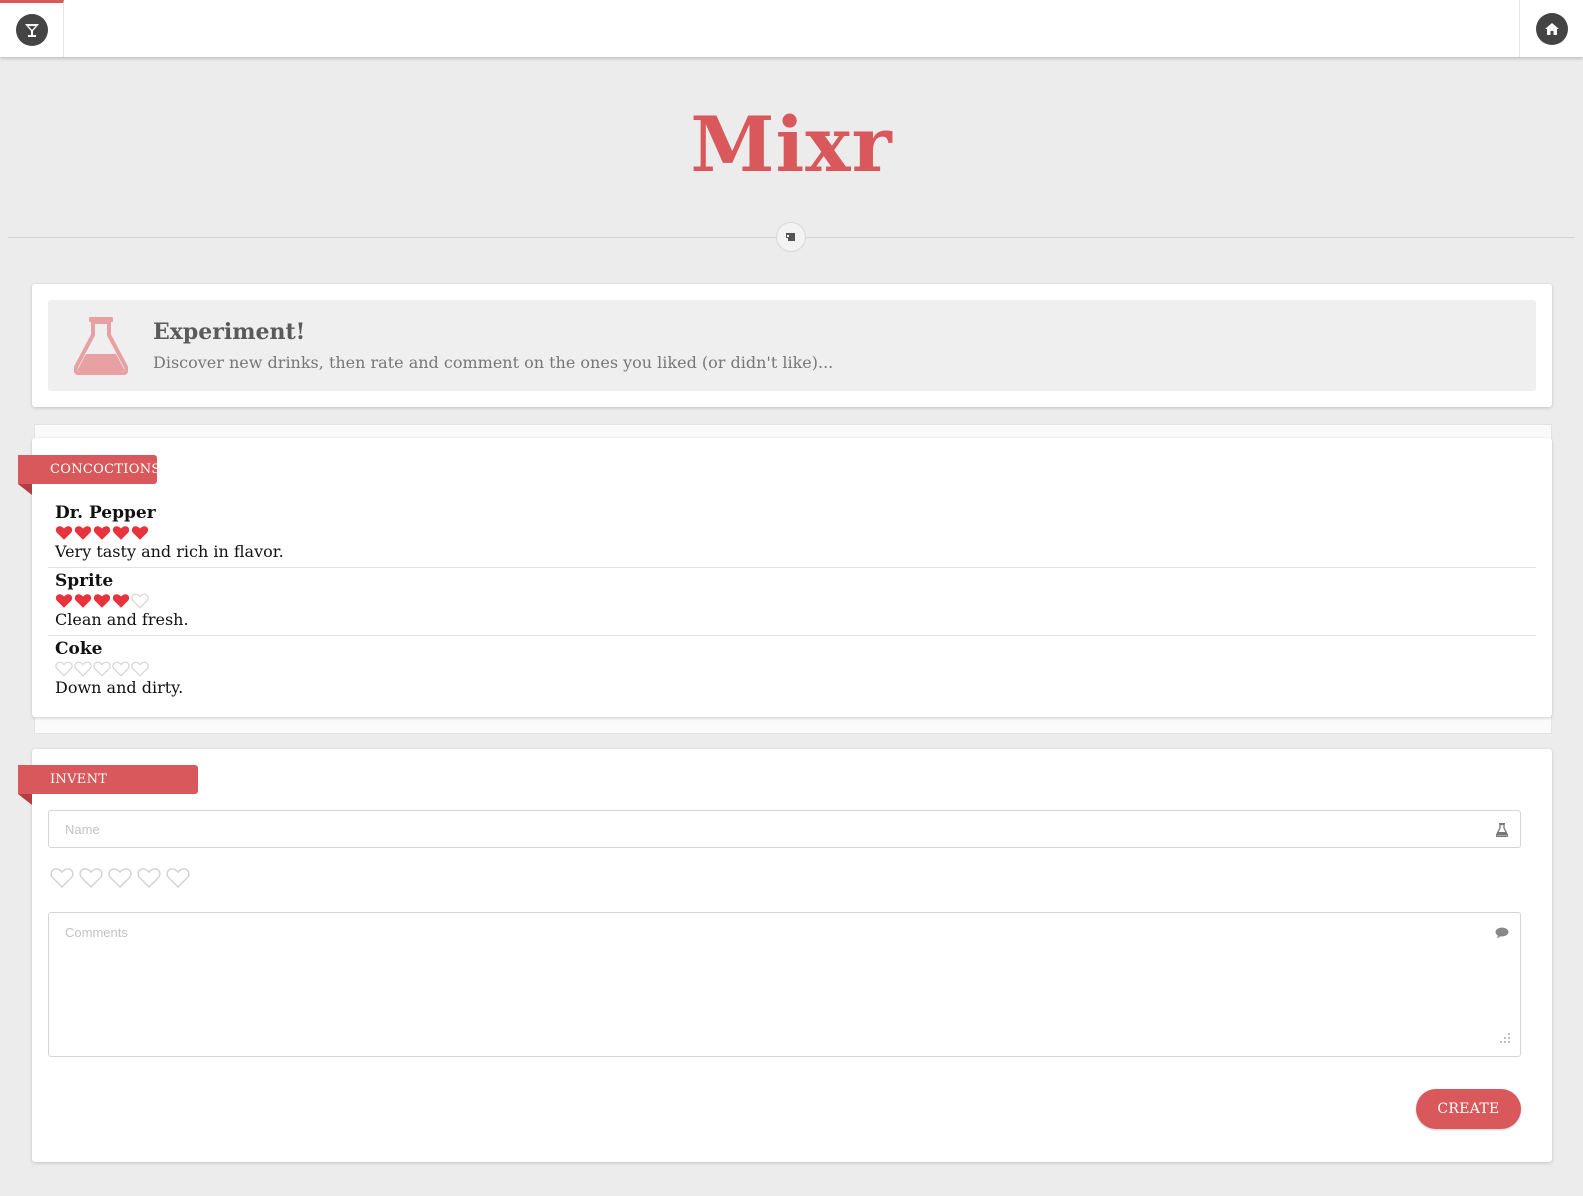 The height and width of the screenshot is (1196, 1583). Describe the element at coordinates (229, 332) in the screenshot. I see `intro-title: Experiment!` at that location.